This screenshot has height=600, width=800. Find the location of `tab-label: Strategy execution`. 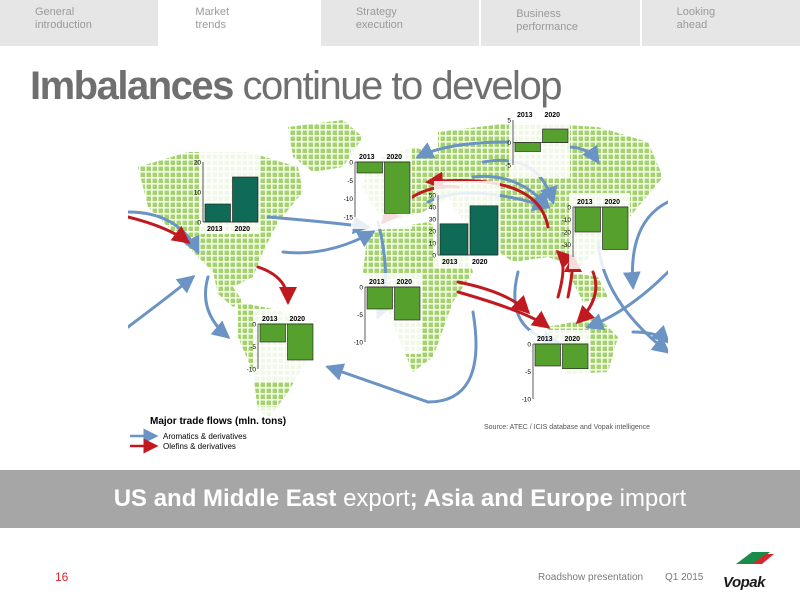

tab-label: Strategy execution is located at coordinates (379, 18).